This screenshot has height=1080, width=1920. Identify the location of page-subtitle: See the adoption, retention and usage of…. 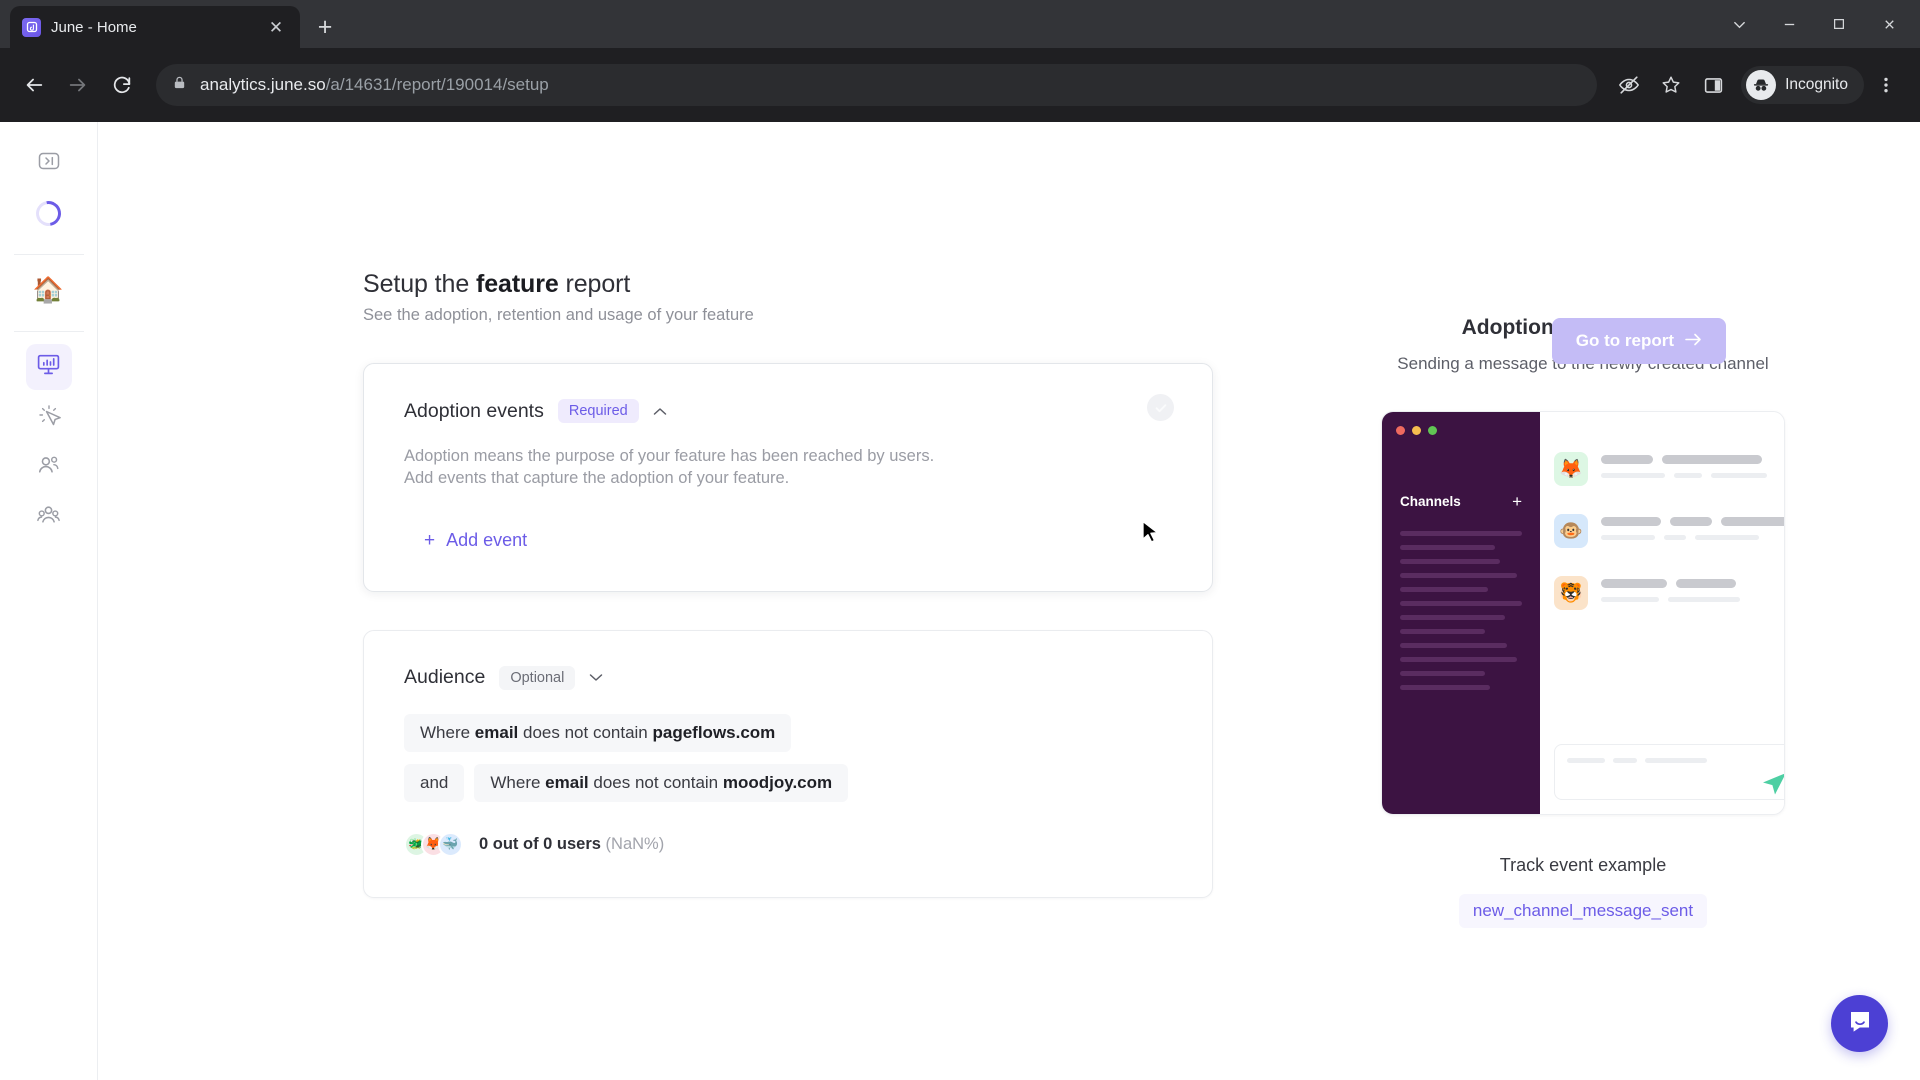
(558, 315).